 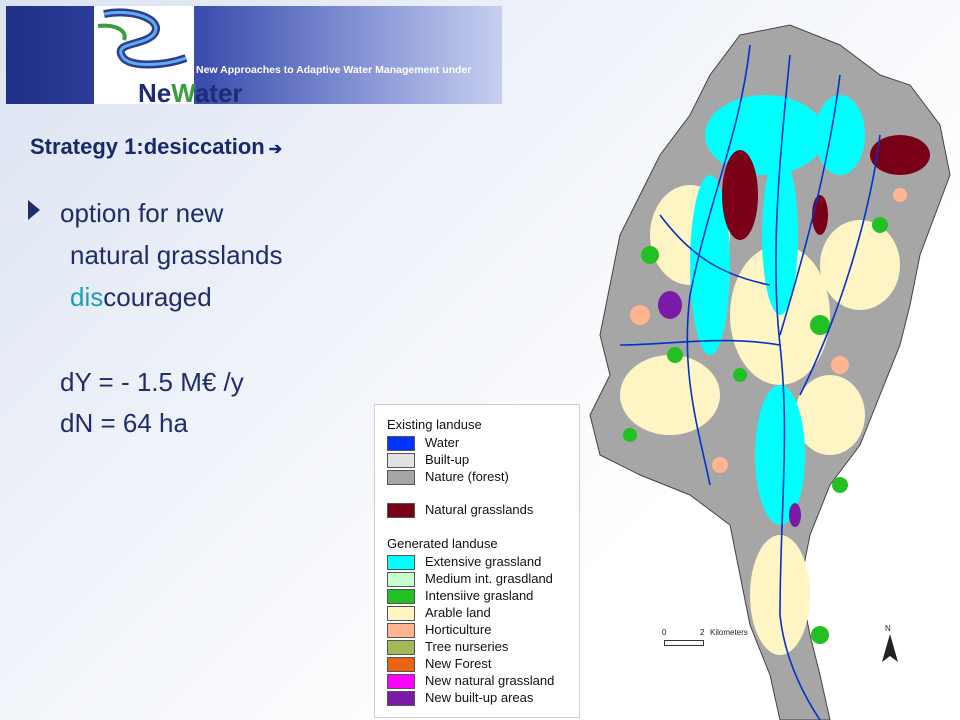 What do you see at coordinates (87, 297) in the screenshot?
I see `discouraged-prefix: dis` at bounding box center [87, 297].